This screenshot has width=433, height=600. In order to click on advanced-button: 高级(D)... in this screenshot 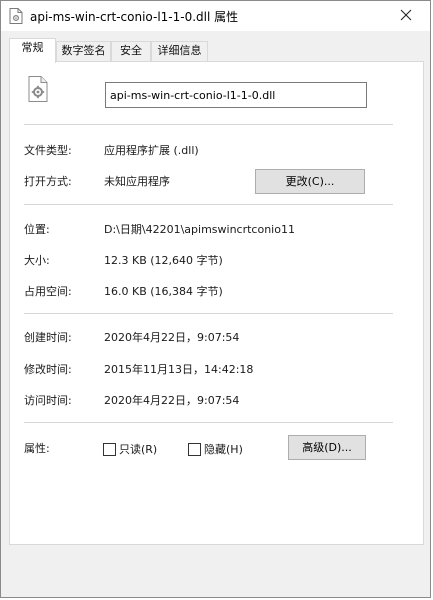, I will do `click(327, 447)`.